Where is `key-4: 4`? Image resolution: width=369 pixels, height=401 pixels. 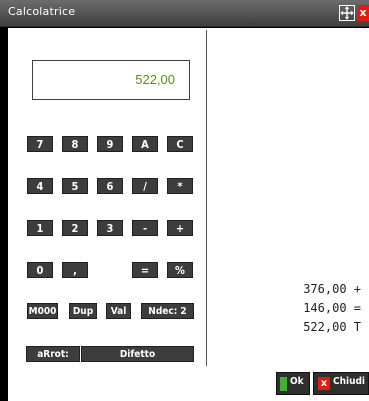
key-4: 4 is located at coordinates (40, 186).